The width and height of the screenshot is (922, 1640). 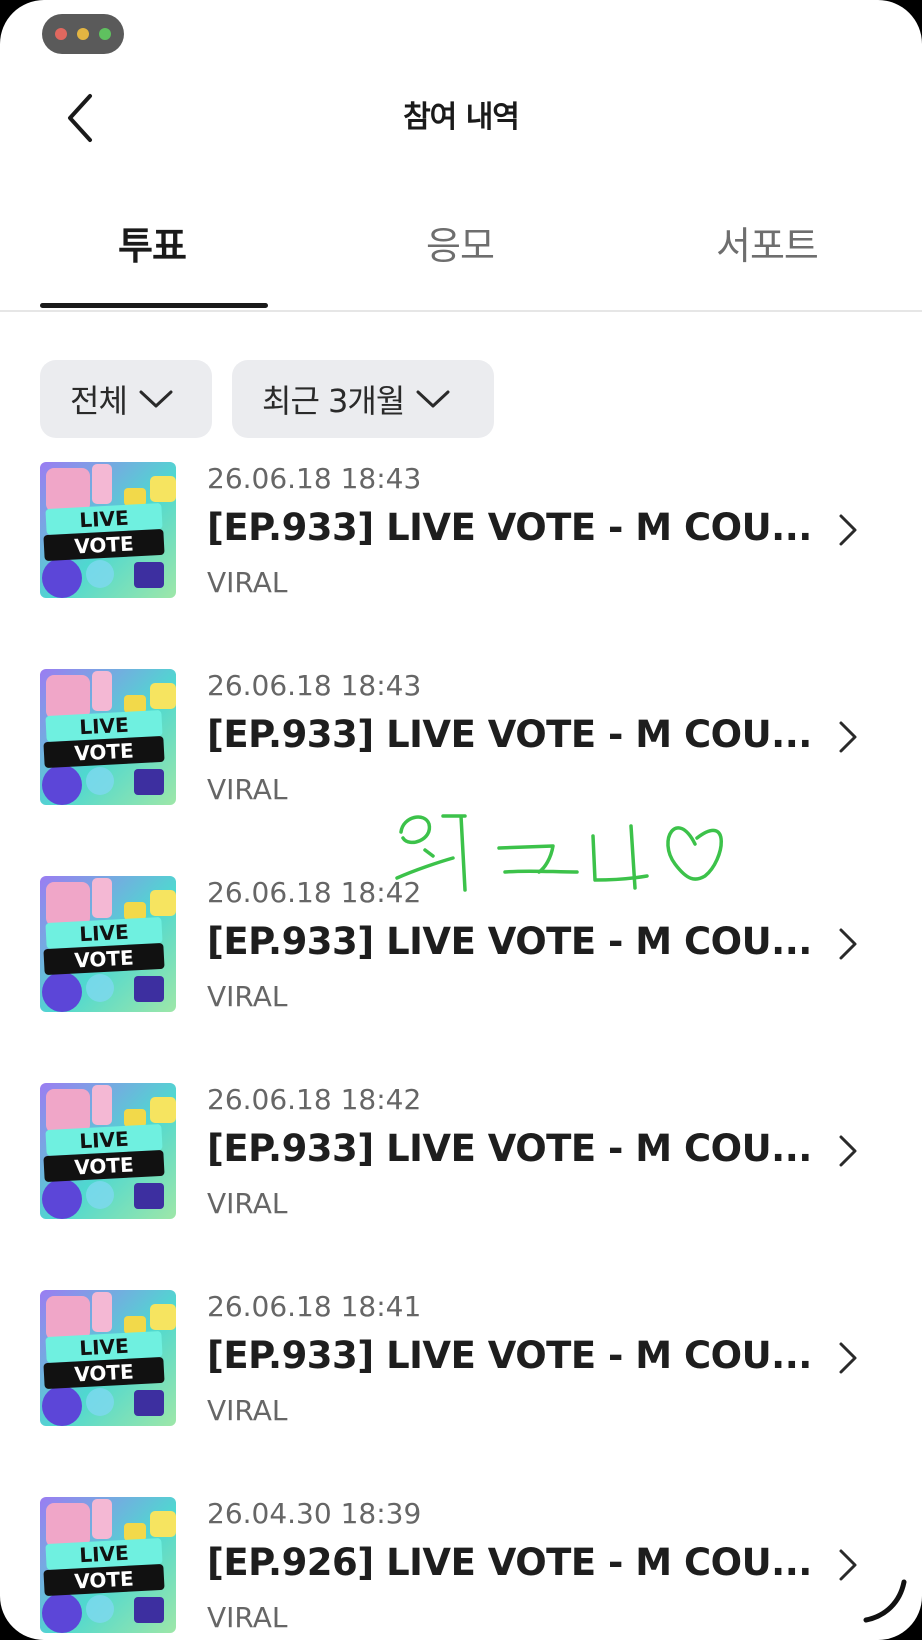 What do you see at coordinates (559, 853) in the screenshot?
I see `handwritten-scribble` at bounding box center [559, 853].